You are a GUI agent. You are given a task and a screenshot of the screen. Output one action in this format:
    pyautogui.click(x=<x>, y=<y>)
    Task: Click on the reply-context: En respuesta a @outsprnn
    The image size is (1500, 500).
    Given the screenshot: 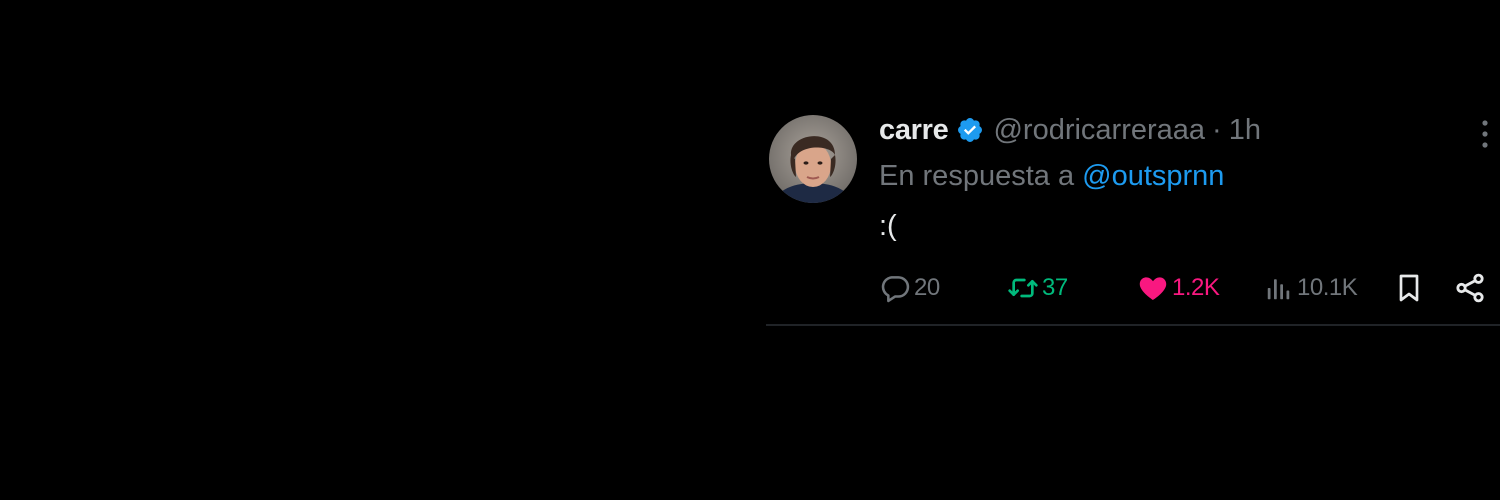 What is the action you would take?
    pyautogui.click(x=1051, y=176)
    